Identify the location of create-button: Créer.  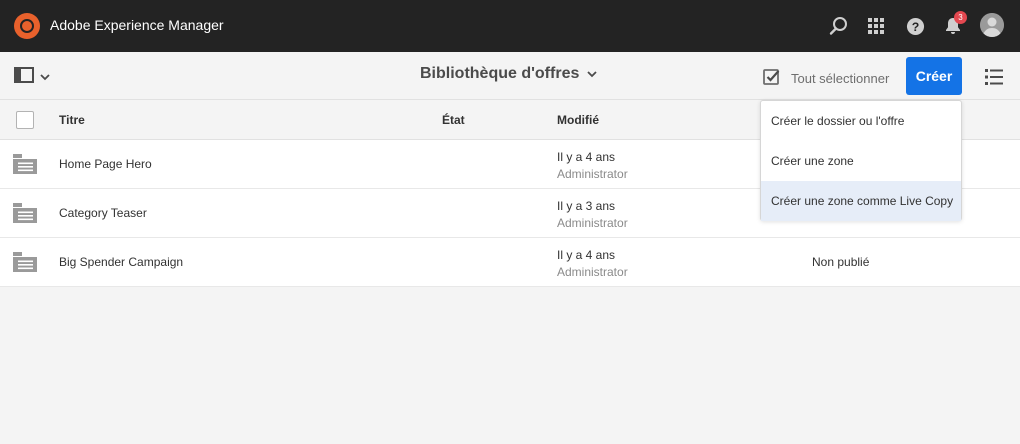
(934, 76).